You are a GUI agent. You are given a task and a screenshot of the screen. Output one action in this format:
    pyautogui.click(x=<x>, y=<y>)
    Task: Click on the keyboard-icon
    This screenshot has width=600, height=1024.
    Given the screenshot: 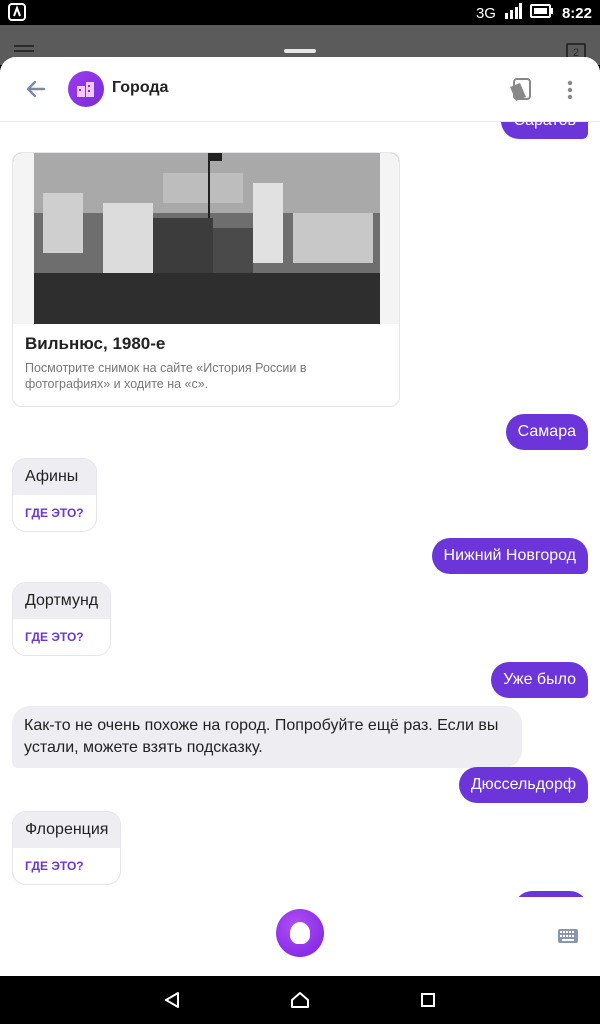 What is the action you would take?
    pyautogui.click(x=568, y=936)
    